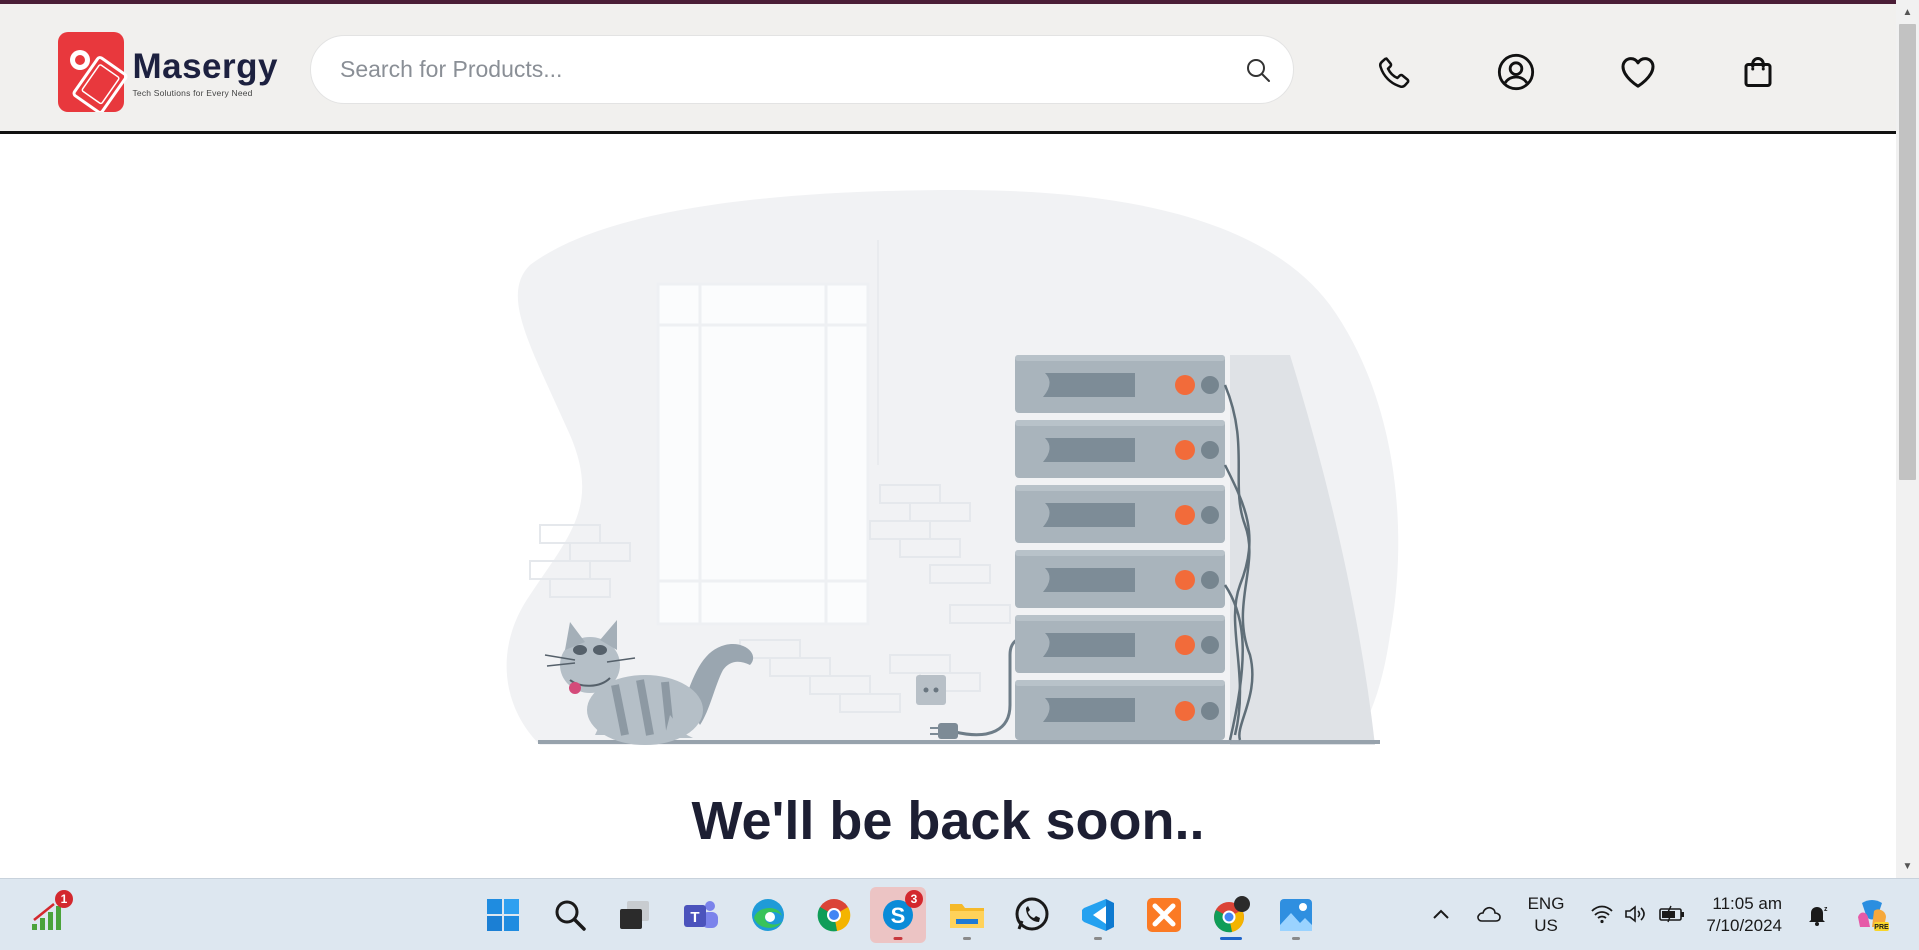 This screenshot has width=1919, height=950. I want to click on maintenance-heading: We'll be back soon.., so click(948, 821).